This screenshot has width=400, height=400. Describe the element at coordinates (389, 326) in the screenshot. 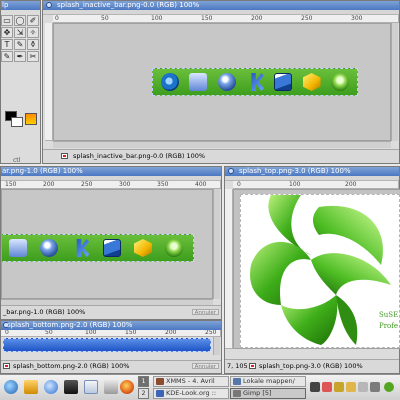

I see `image-text-profe: Profe` at that location.